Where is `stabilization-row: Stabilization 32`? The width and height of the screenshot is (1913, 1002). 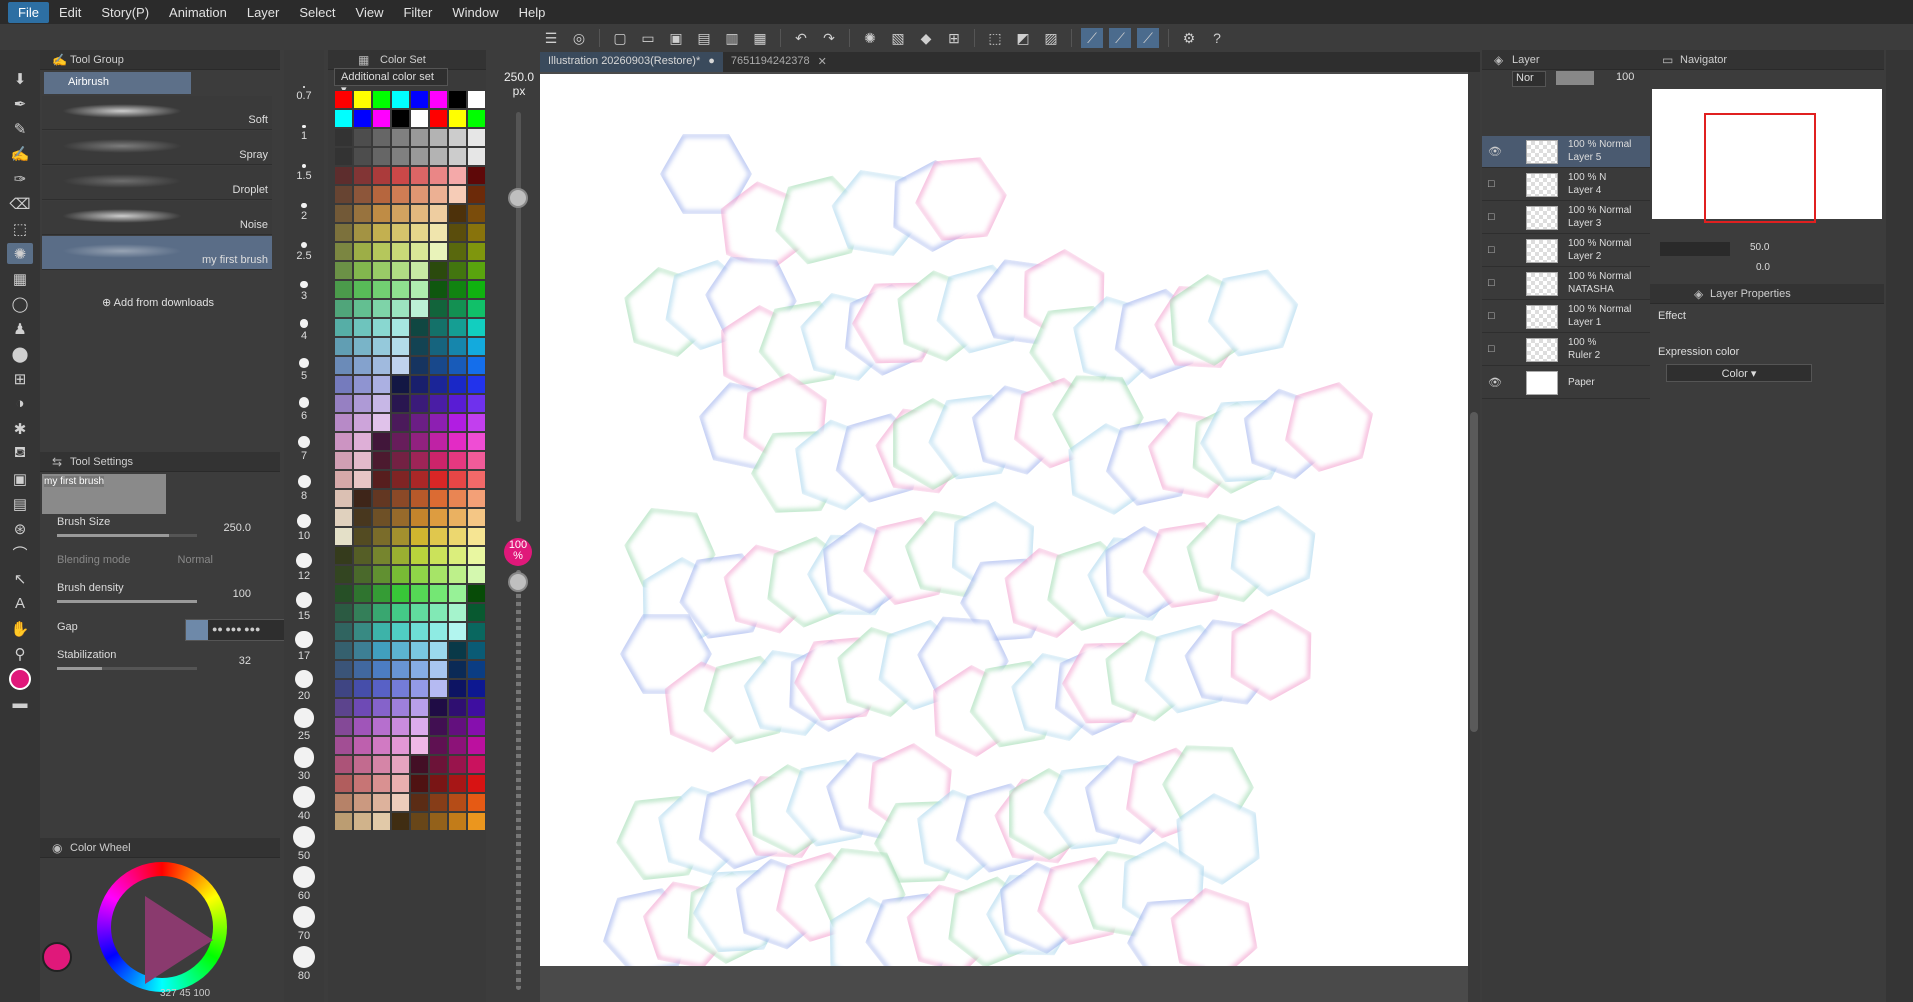
stabilization-row: Stabilization 32 is located at coordinates (165, 658).